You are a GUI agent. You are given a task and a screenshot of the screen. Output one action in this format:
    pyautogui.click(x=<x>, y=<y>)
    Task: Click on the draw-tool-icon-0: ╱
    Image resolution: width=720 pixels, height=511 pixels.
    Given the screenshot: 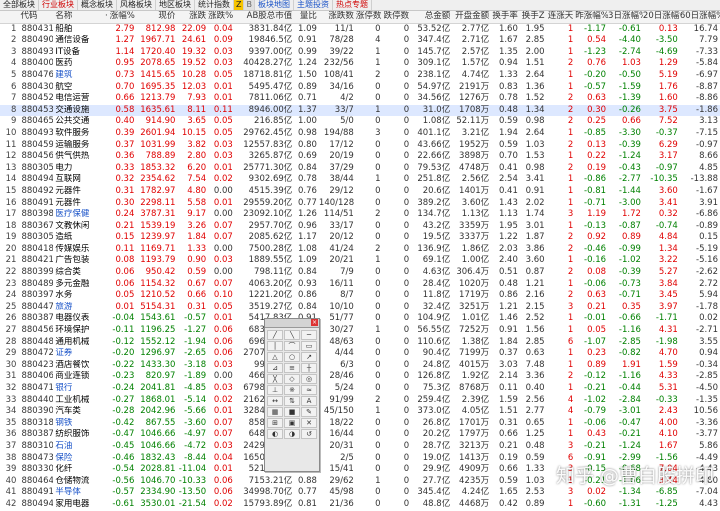 What is the action you would take?
    pyautogui.click(x=275, y=335)
    